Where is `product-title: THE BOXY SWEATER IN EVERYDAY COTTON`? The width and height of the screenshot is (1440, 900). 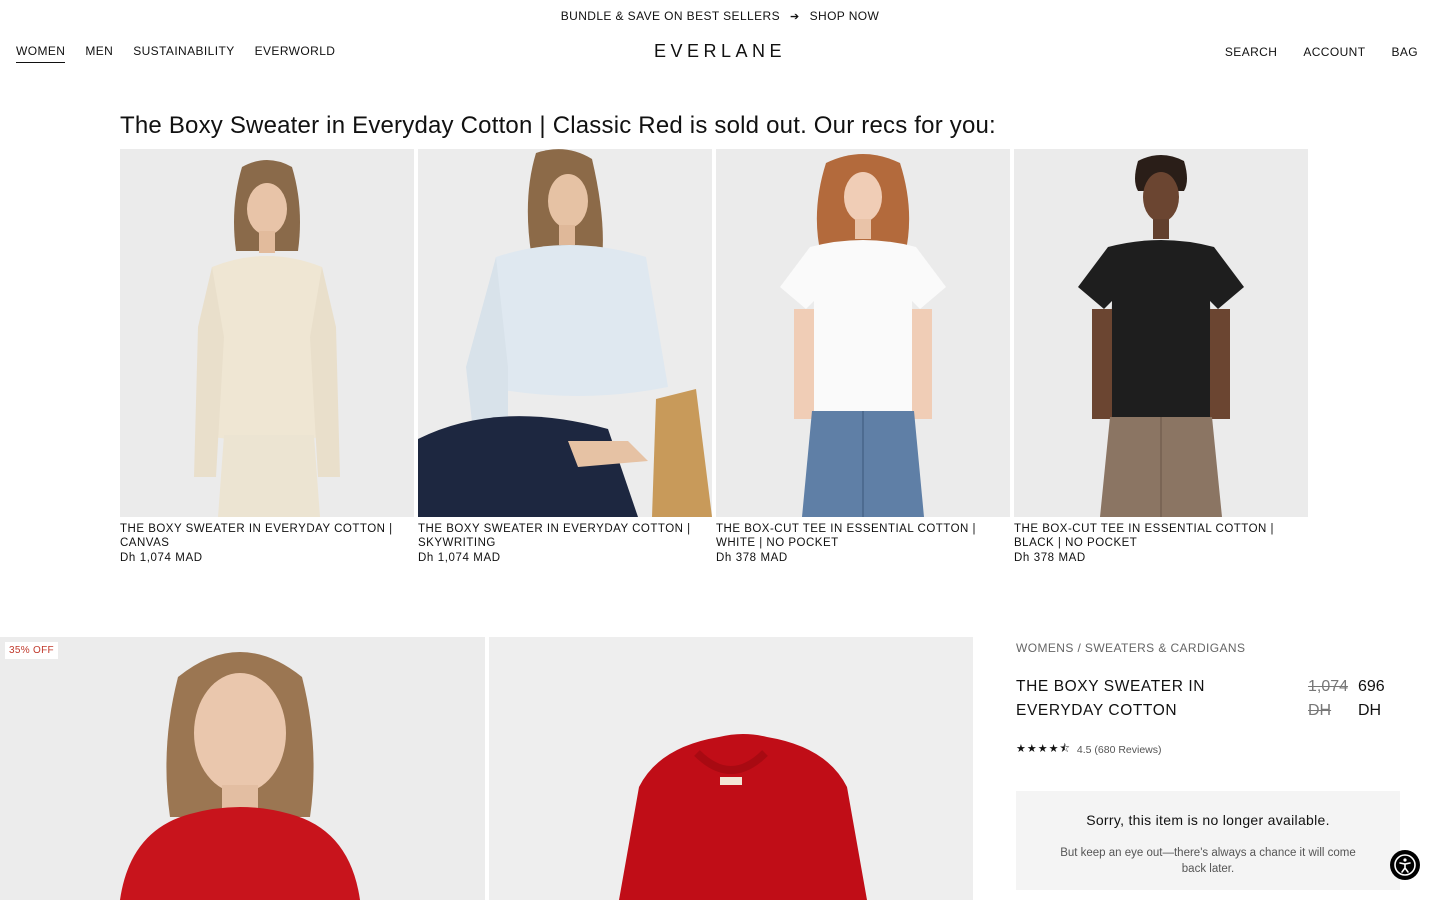
product-title: THE BOXY SWEATER IN EVERYDAY COTTON is located at coordinates (1111, 698).